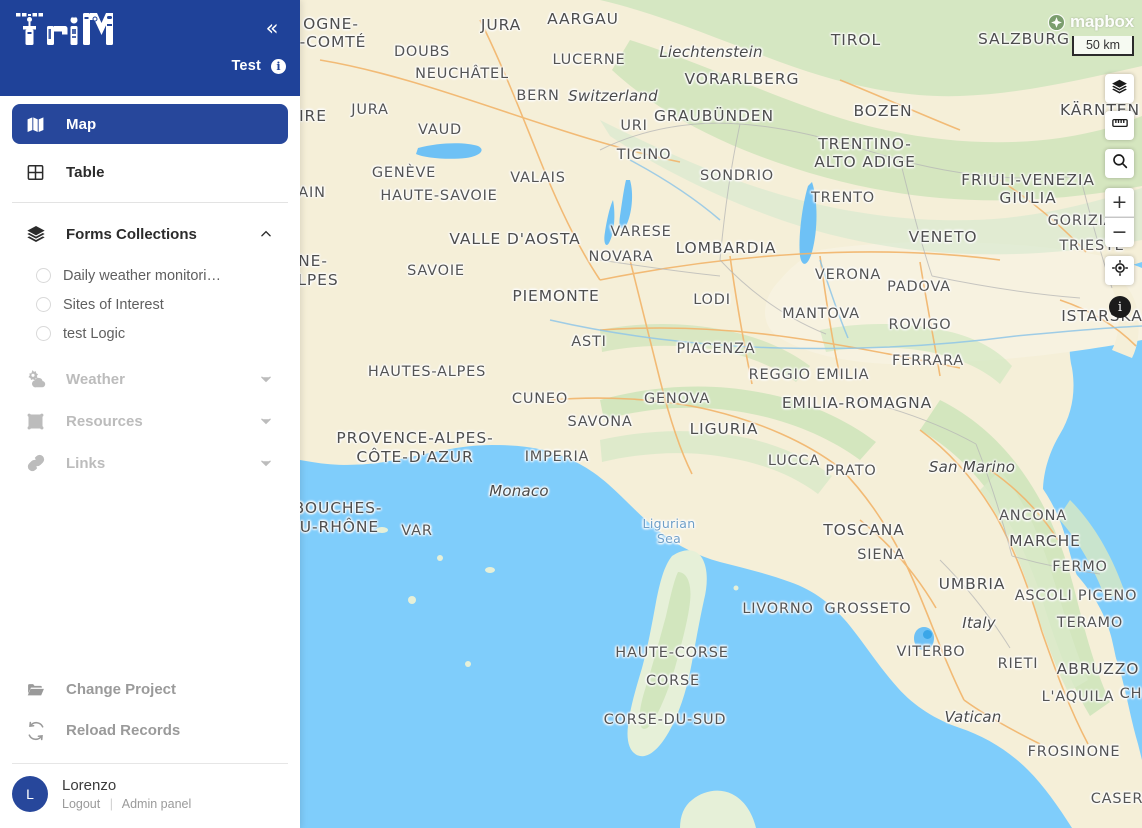 The width and height of the screenshot is (1142, 828). What do you see at coordinates (81, 804) in the screenshot?
I see `logout-link: Logout` at bounding box center [81, 804].